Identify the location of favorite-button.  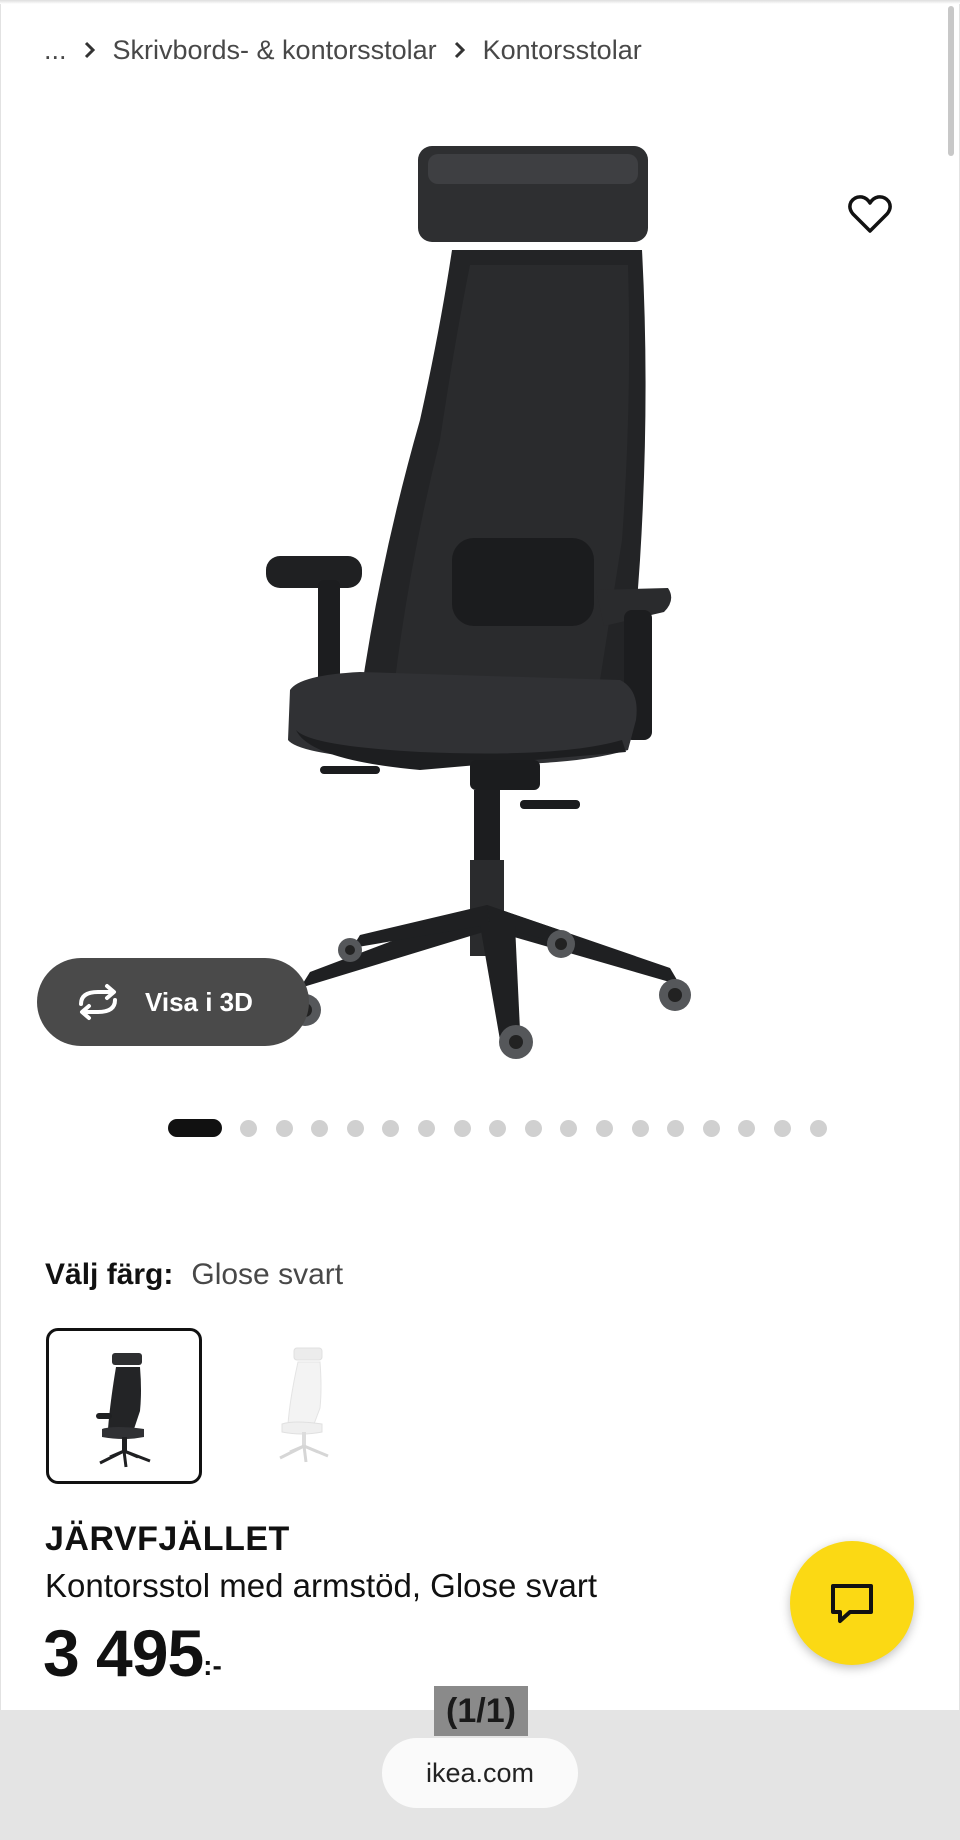
(870, 214).